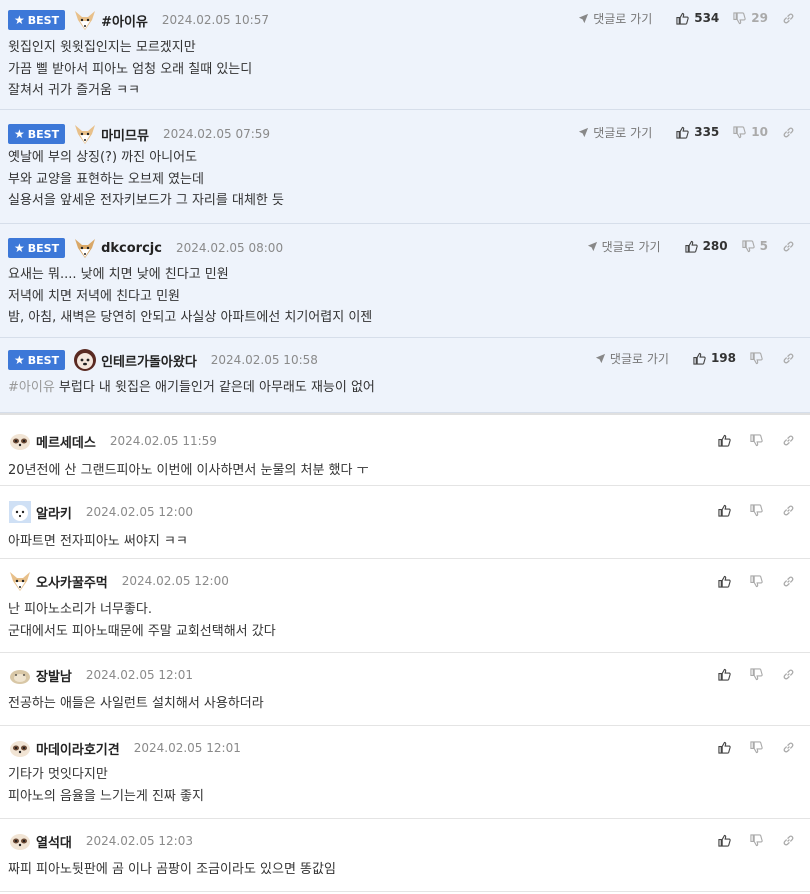  I want to click on comment-header: 마데이라호기견 2024.02.05 12:01, so click(124, 748).